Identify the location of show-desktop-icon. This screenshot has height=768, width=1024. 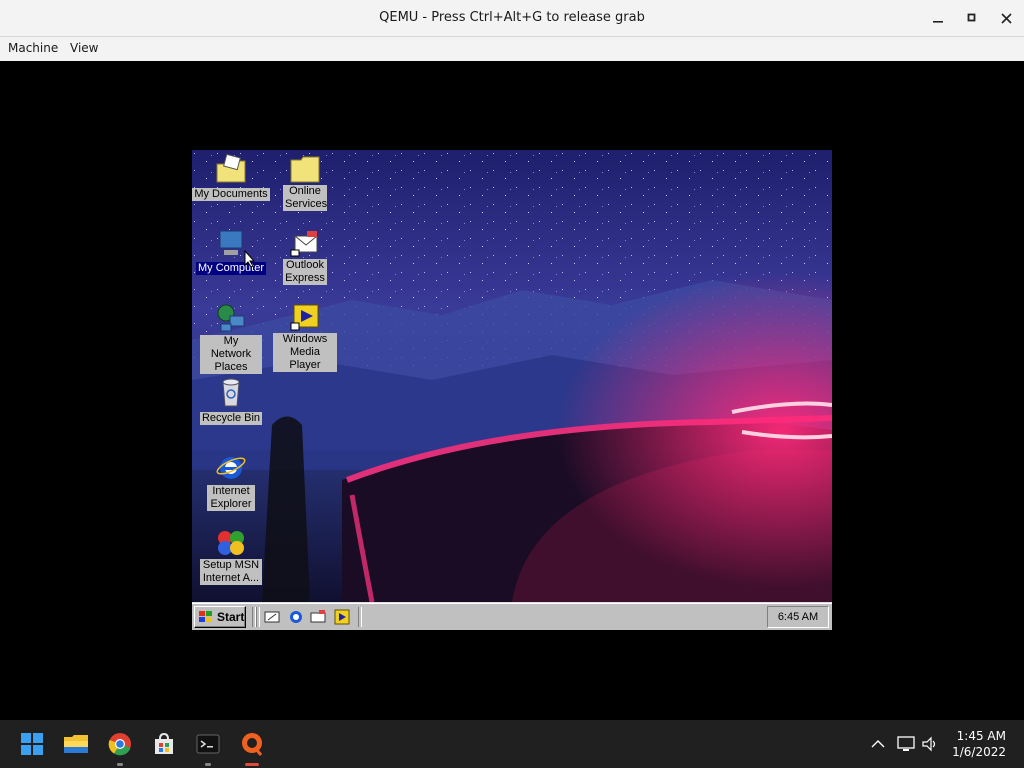
(272, 617).